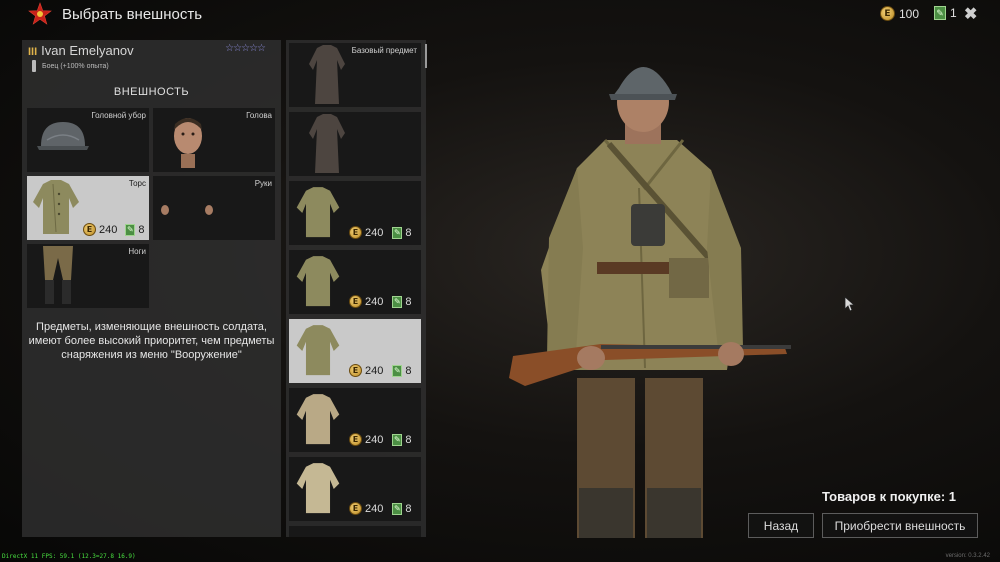  I want to click on slot-headgear: Головной убор, so click(88, 140).